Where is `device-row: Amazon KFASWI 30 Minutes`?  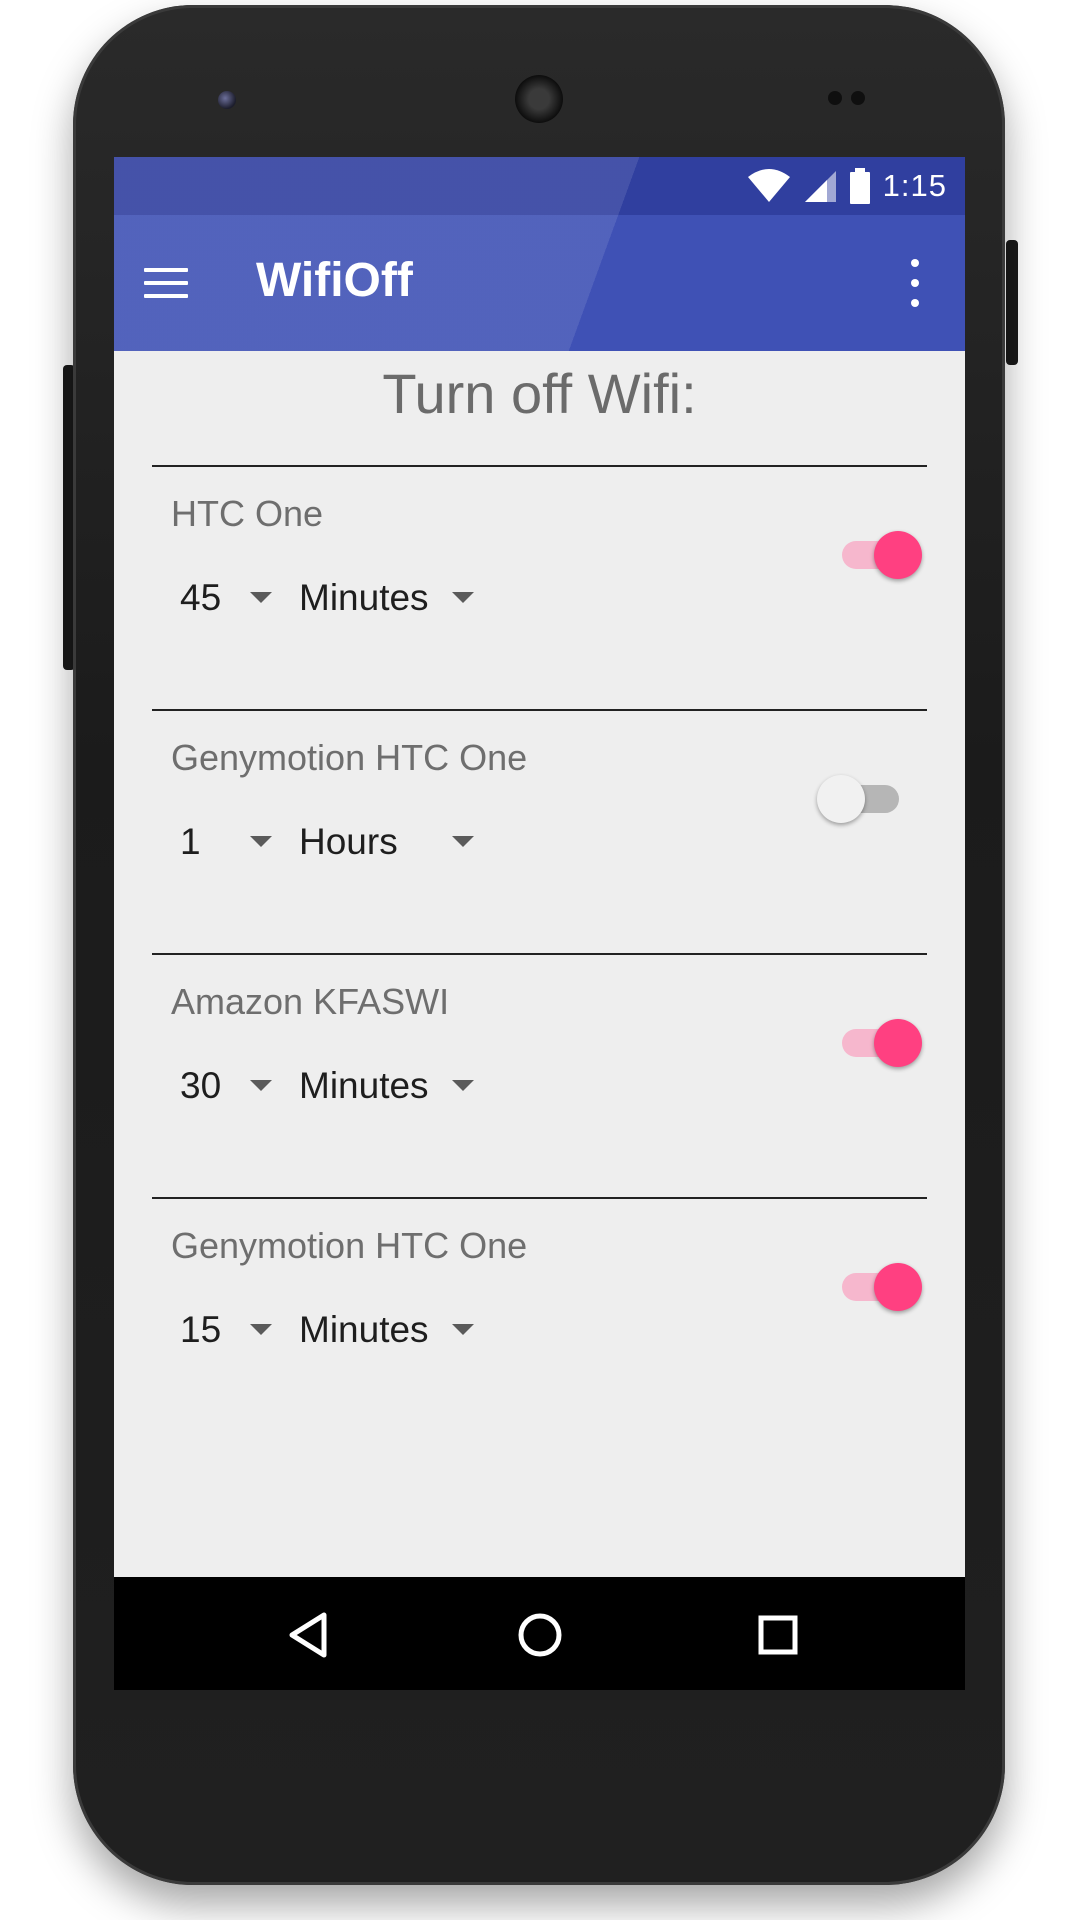 device-row: Amazon KFASWI 30 Minutes is located at coordinates (539, 1076).